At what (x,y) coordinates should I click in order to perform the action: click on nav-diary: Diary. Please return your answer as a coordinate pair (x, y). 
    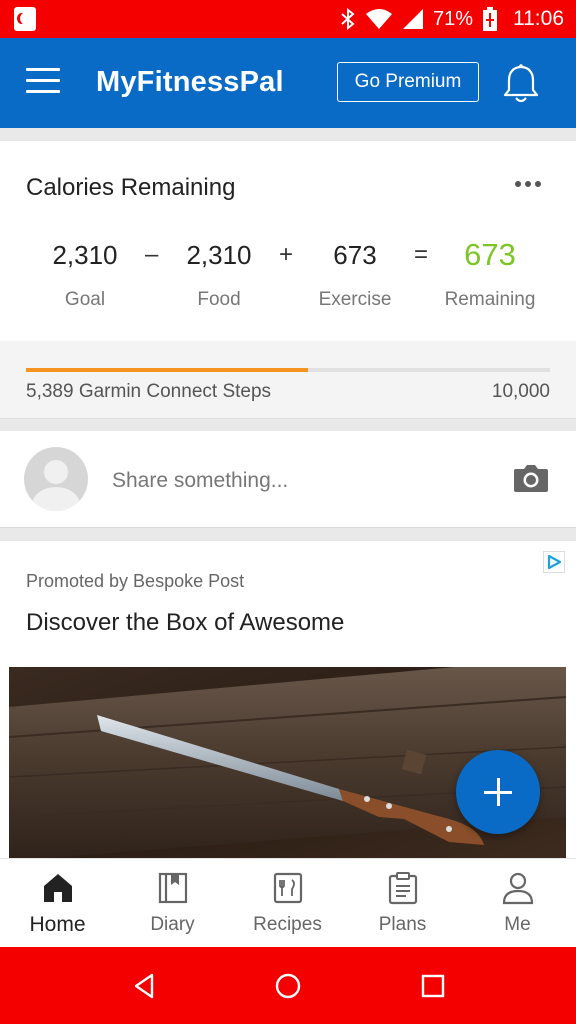
    Looking at the image, I should click on (172, 903).